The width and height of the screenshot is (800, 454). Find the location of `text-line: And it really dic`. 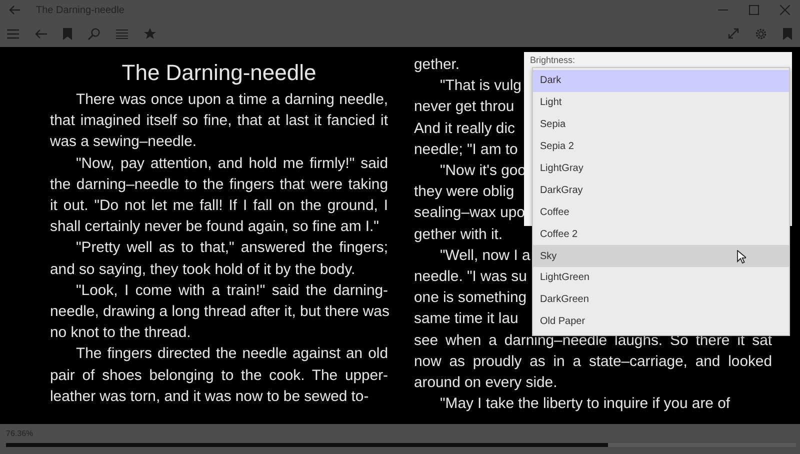

text-line: And it really dic is located at coordinates (464, 129).